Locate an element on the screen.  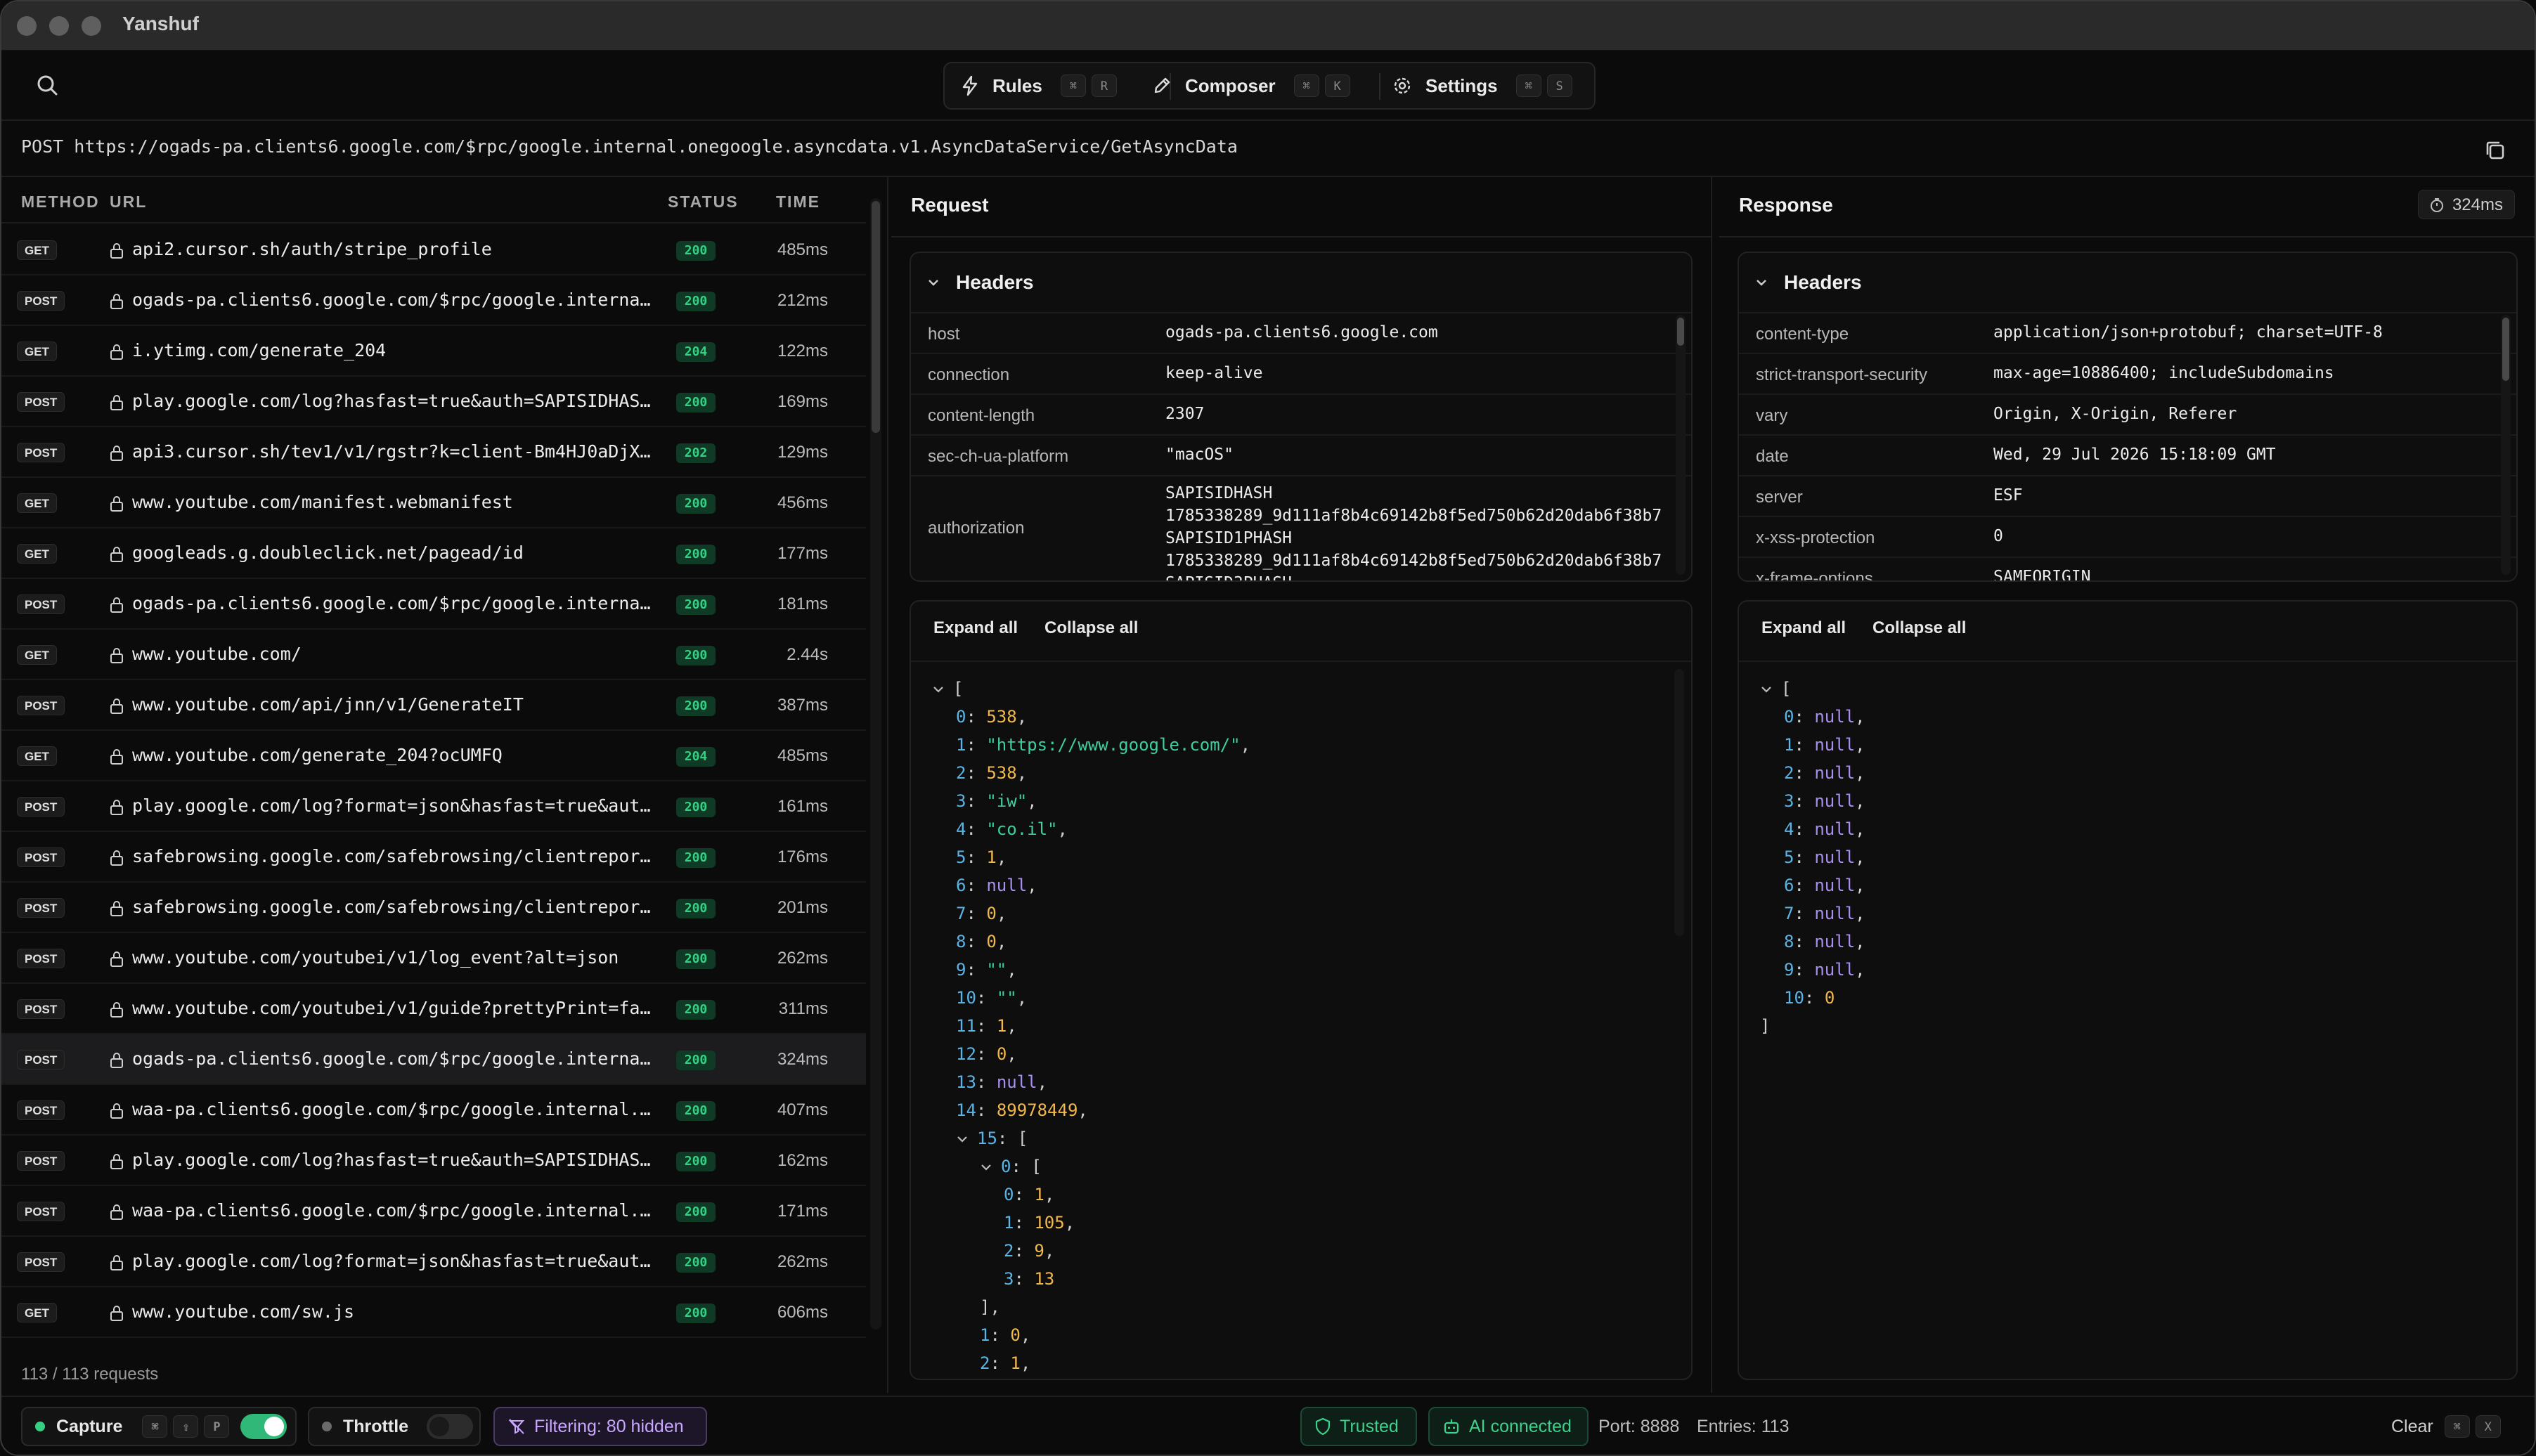
method-badge: GET is located at coordinates (37, 655).